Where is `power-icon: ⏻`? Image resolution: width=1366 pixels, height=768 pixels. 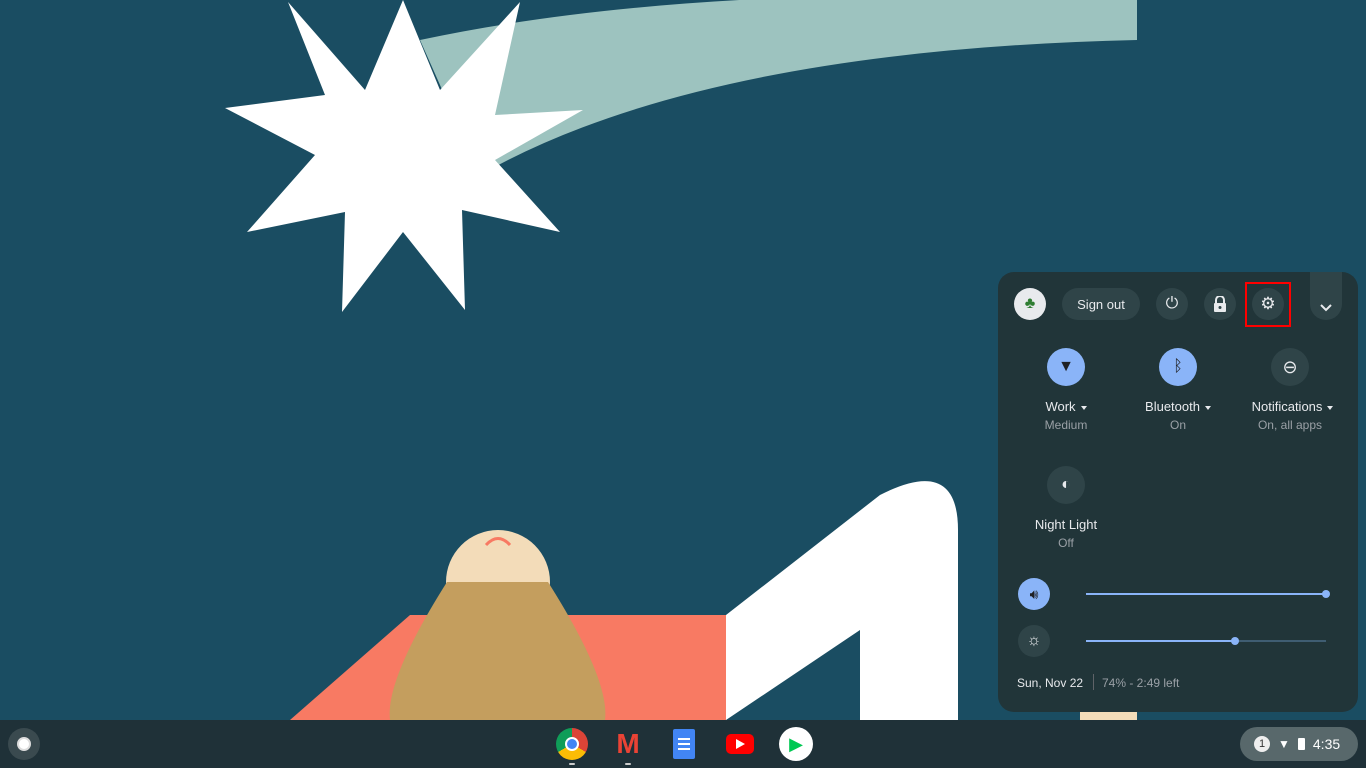 power-icon: ⏻ is located at coordinates (1172, 303).